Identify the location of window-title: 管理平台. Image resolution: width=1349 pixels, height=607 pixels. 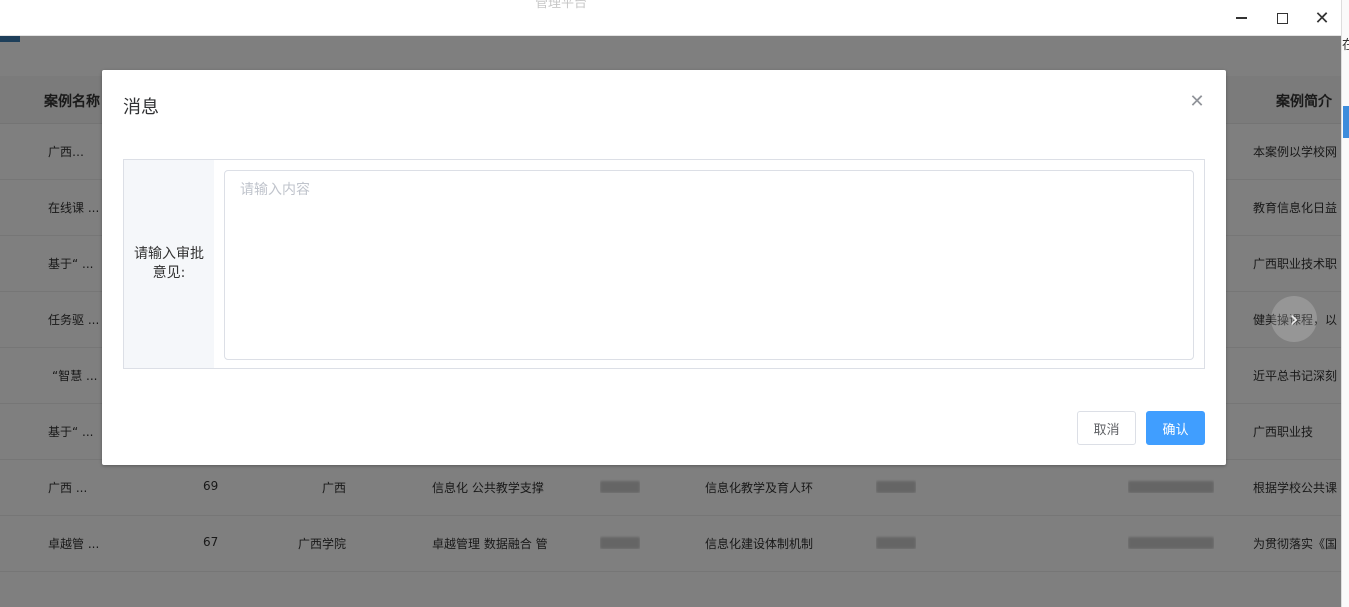
(561, 5).